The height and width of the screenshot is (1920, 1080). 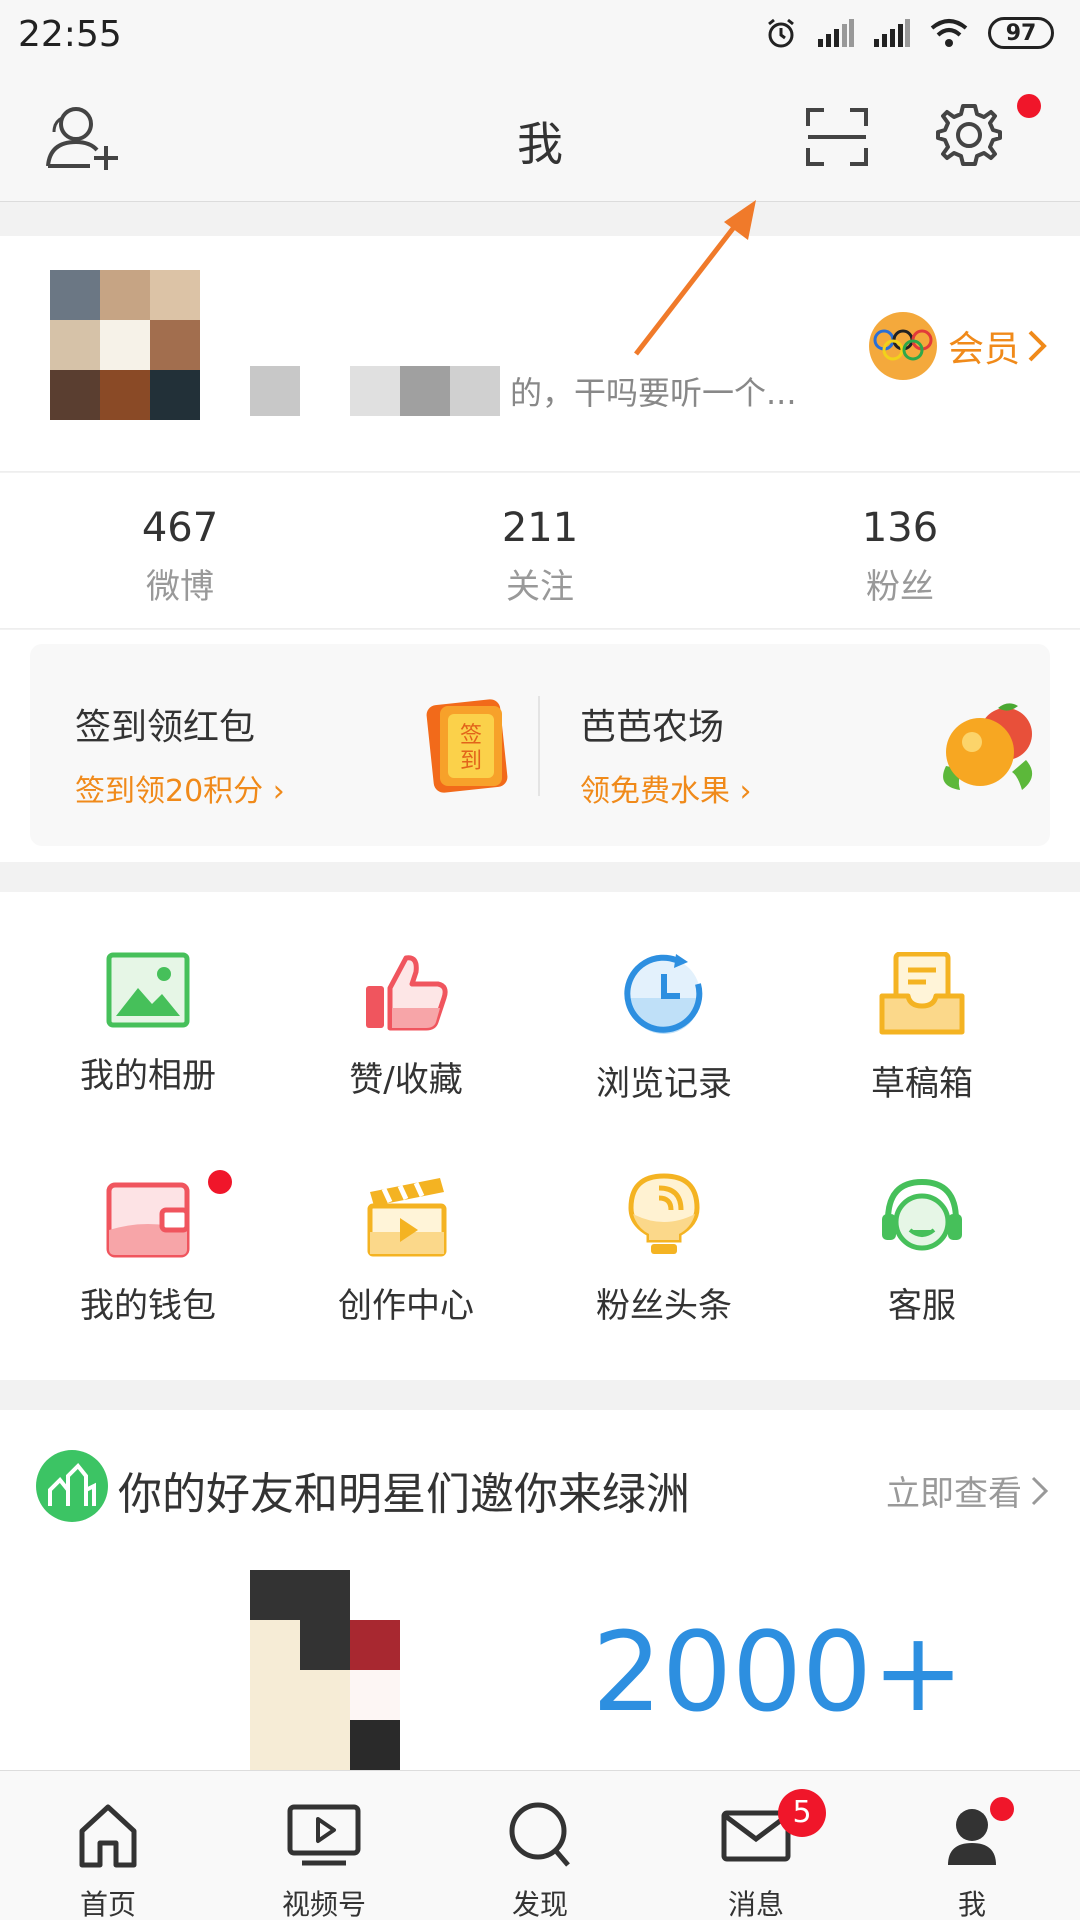 I want to click on wallet-icon, so click(x=148, y=1220).